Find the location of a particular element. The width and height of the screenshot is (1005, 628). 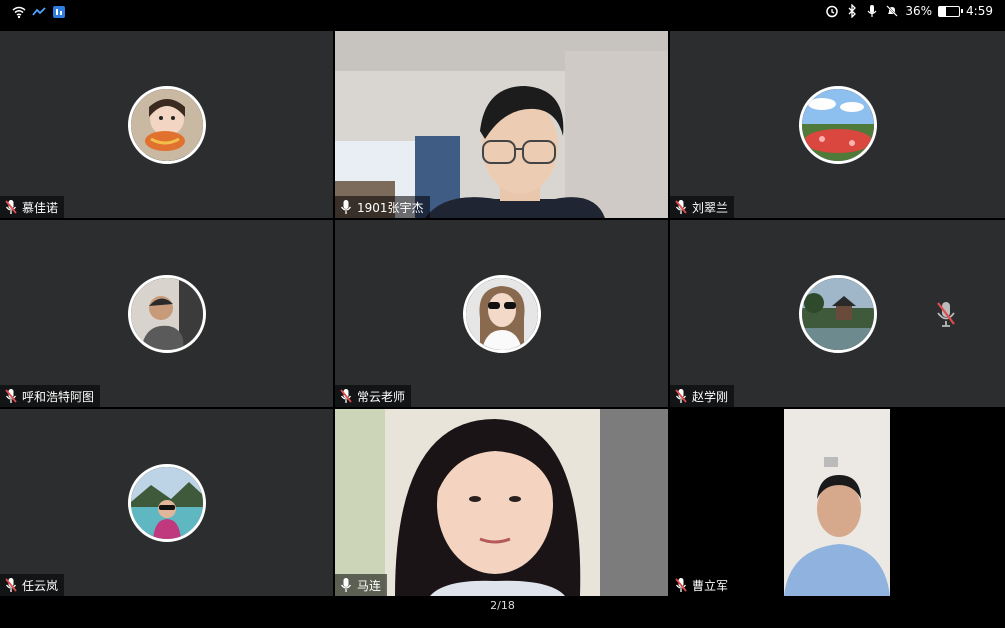

participant-name-tag: 1901张宇杰 is located at coordinates (382, 207).